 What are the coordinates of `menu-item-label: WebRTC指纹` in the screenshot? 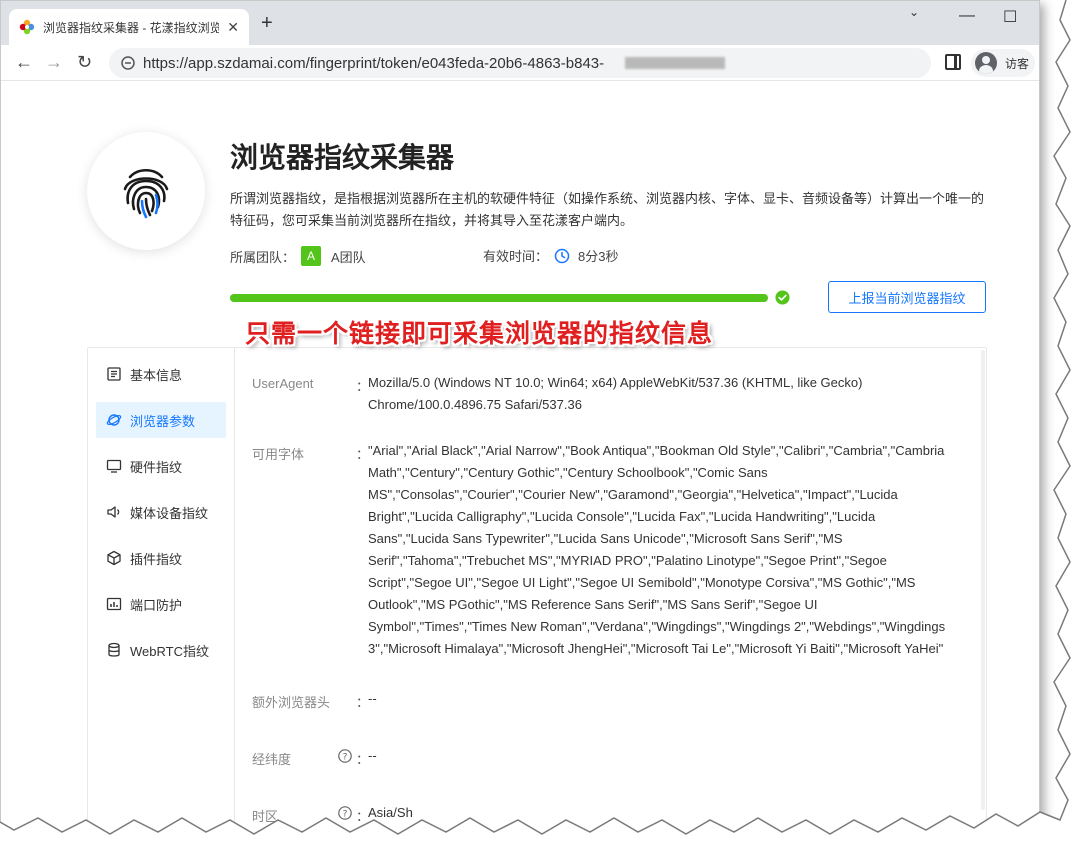 It's located at (169, 651).